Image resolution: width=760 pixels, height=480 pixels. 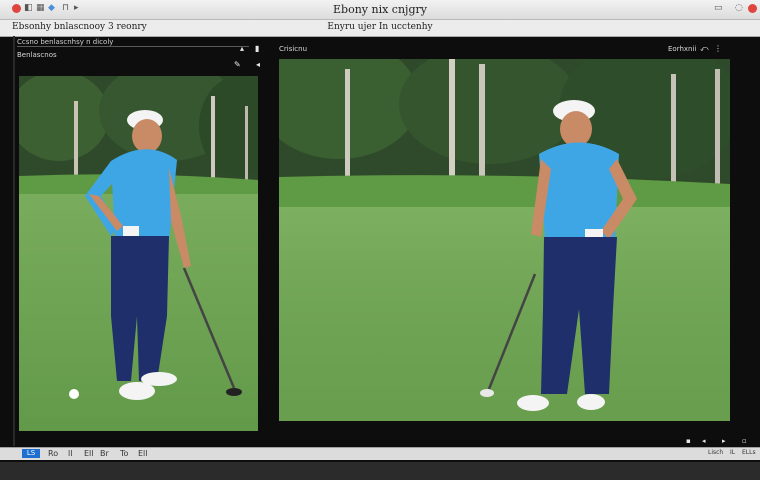 I want to click on pin-icon: ✎, so click(x=237, y=64).